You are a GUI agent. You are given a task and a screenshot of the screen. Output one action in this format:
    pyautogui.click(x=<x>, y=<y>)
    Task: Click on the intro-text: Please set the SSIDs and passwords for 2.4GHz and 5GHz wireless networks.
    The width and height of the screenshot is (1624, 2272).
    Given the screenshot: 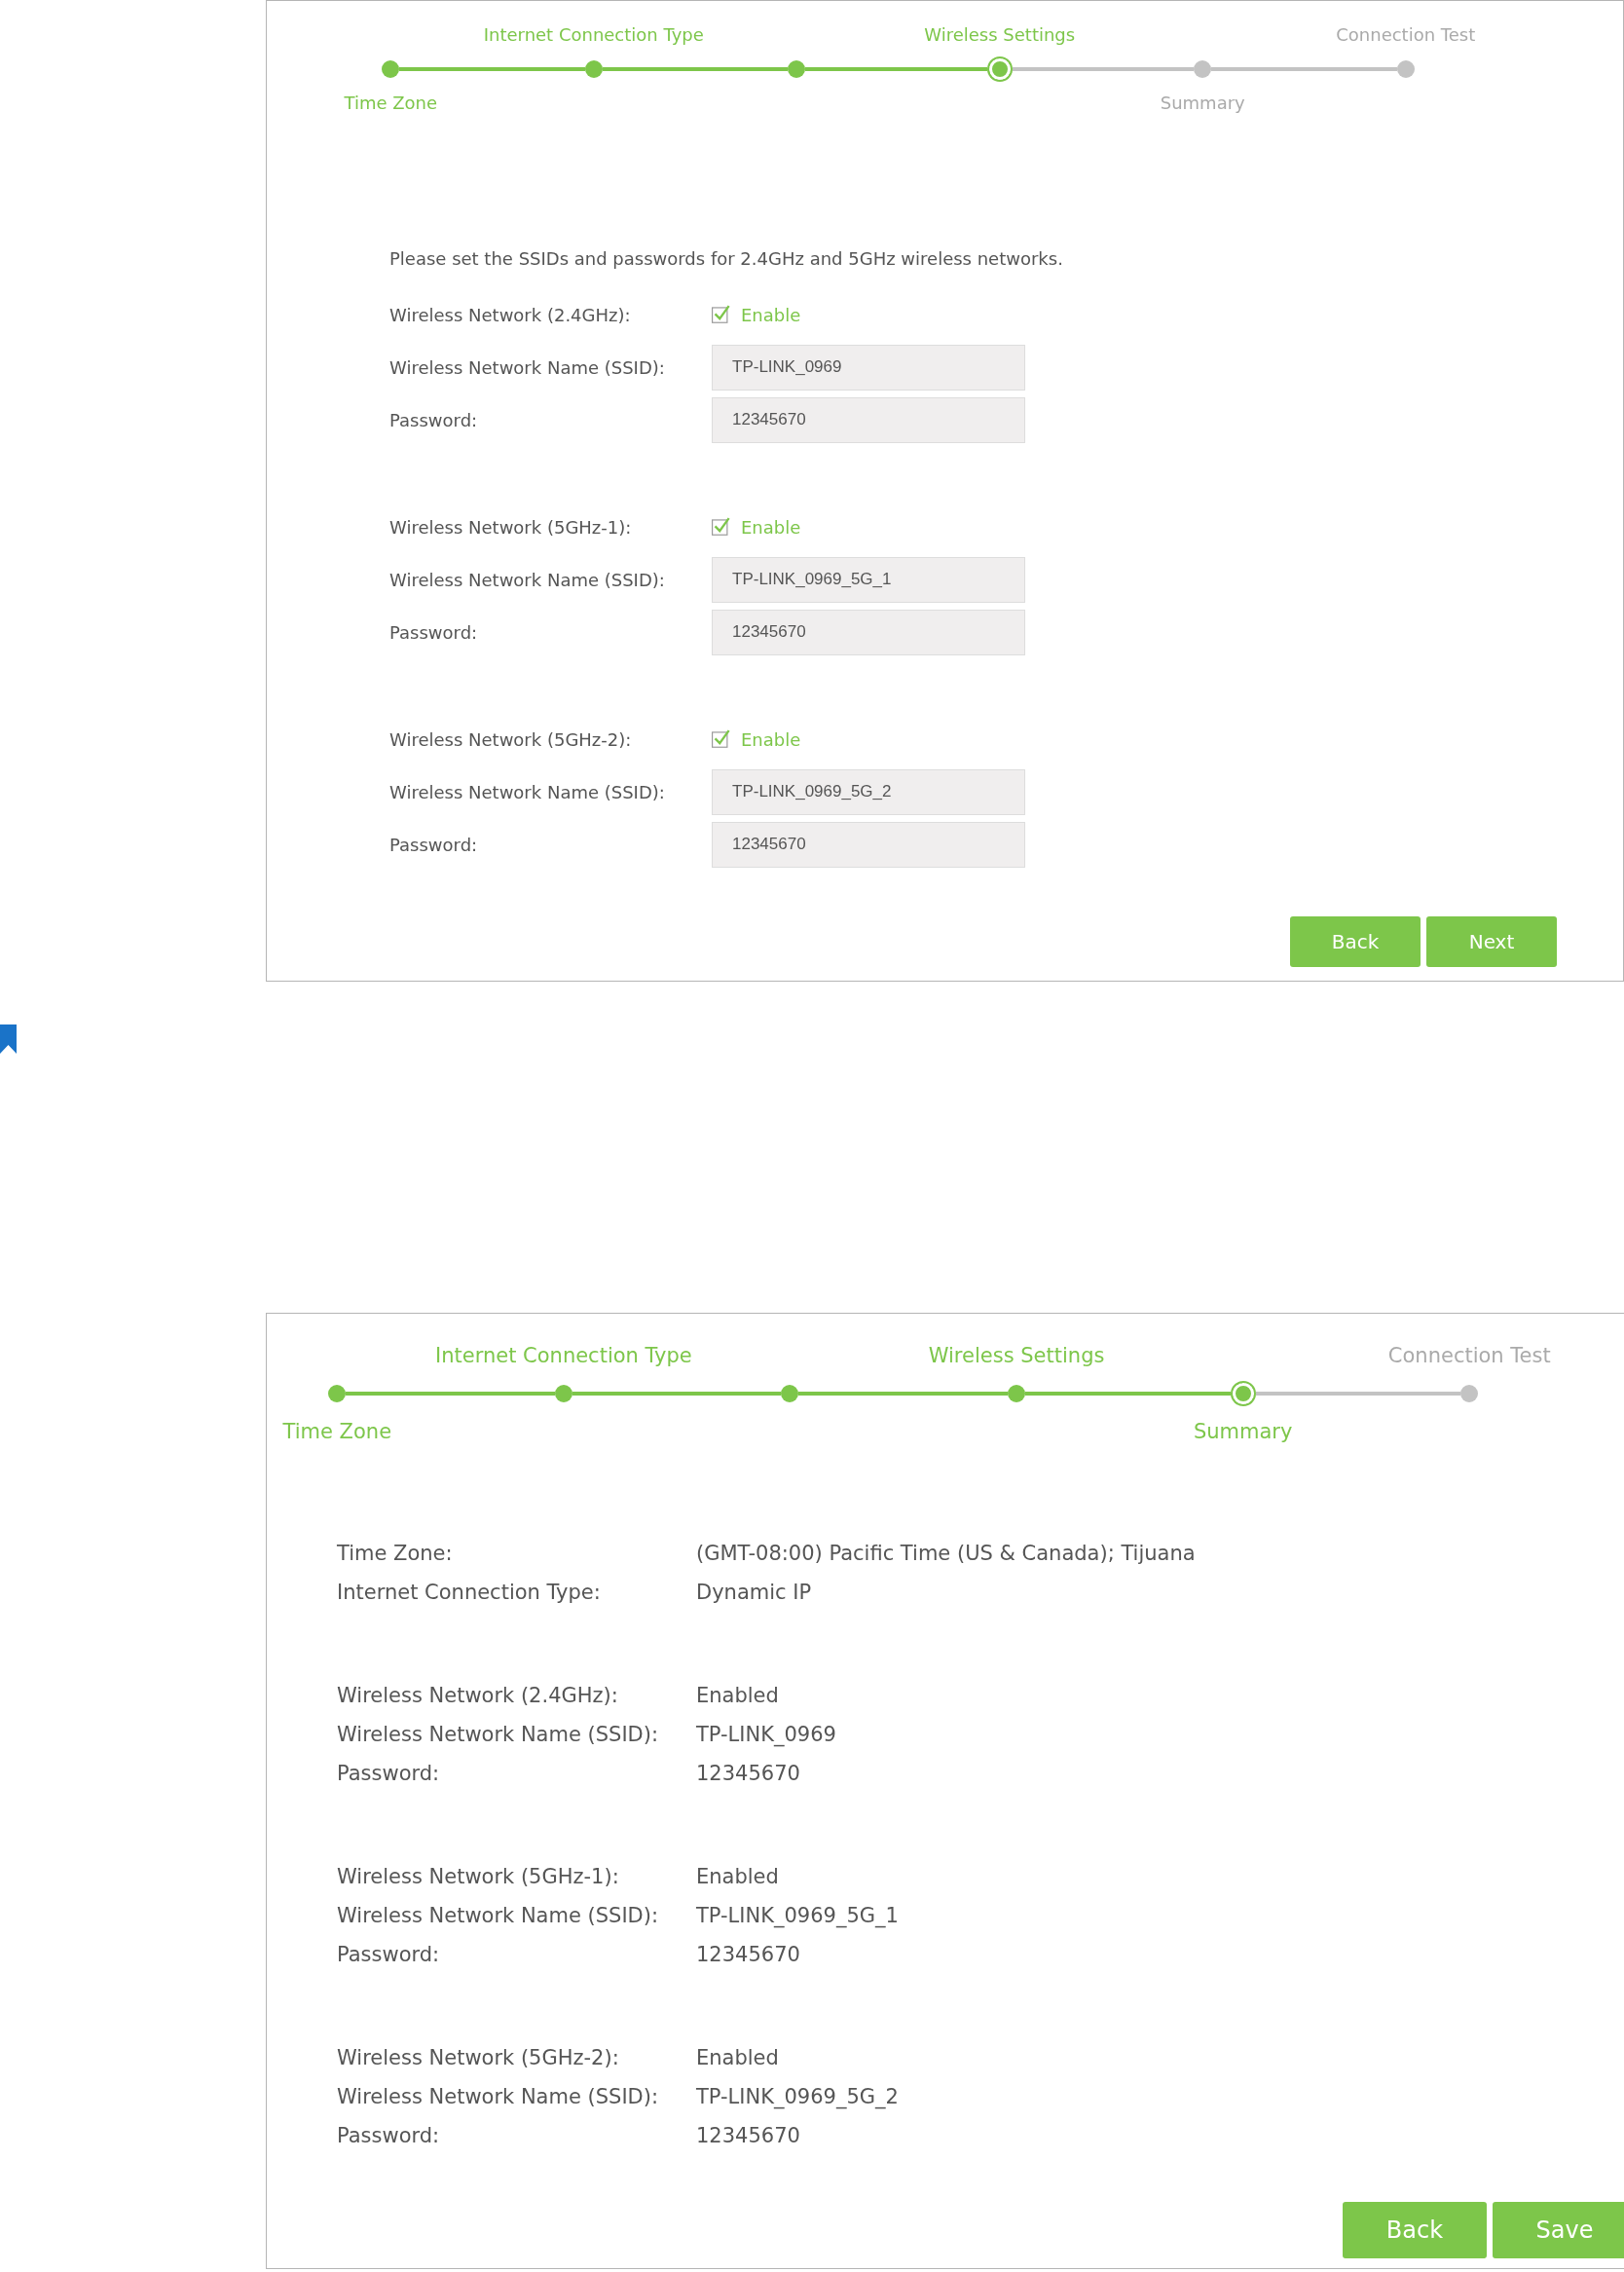 What is the action you would take?
    pyautogui.click(x=726, y=258)
    